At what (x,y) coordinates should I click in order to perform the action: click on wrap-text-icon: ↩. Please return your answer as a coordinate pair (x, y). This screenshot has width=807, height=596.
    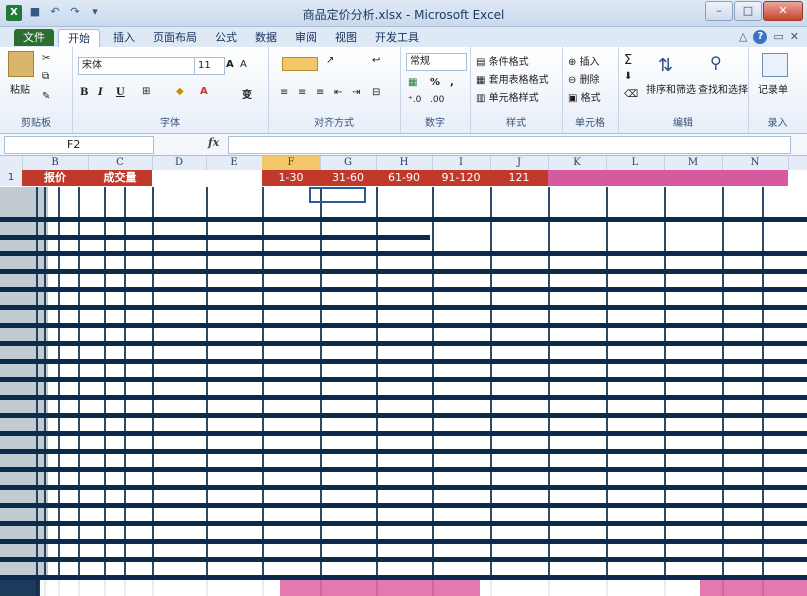
    Looking at the image, I should click on (376, 60).